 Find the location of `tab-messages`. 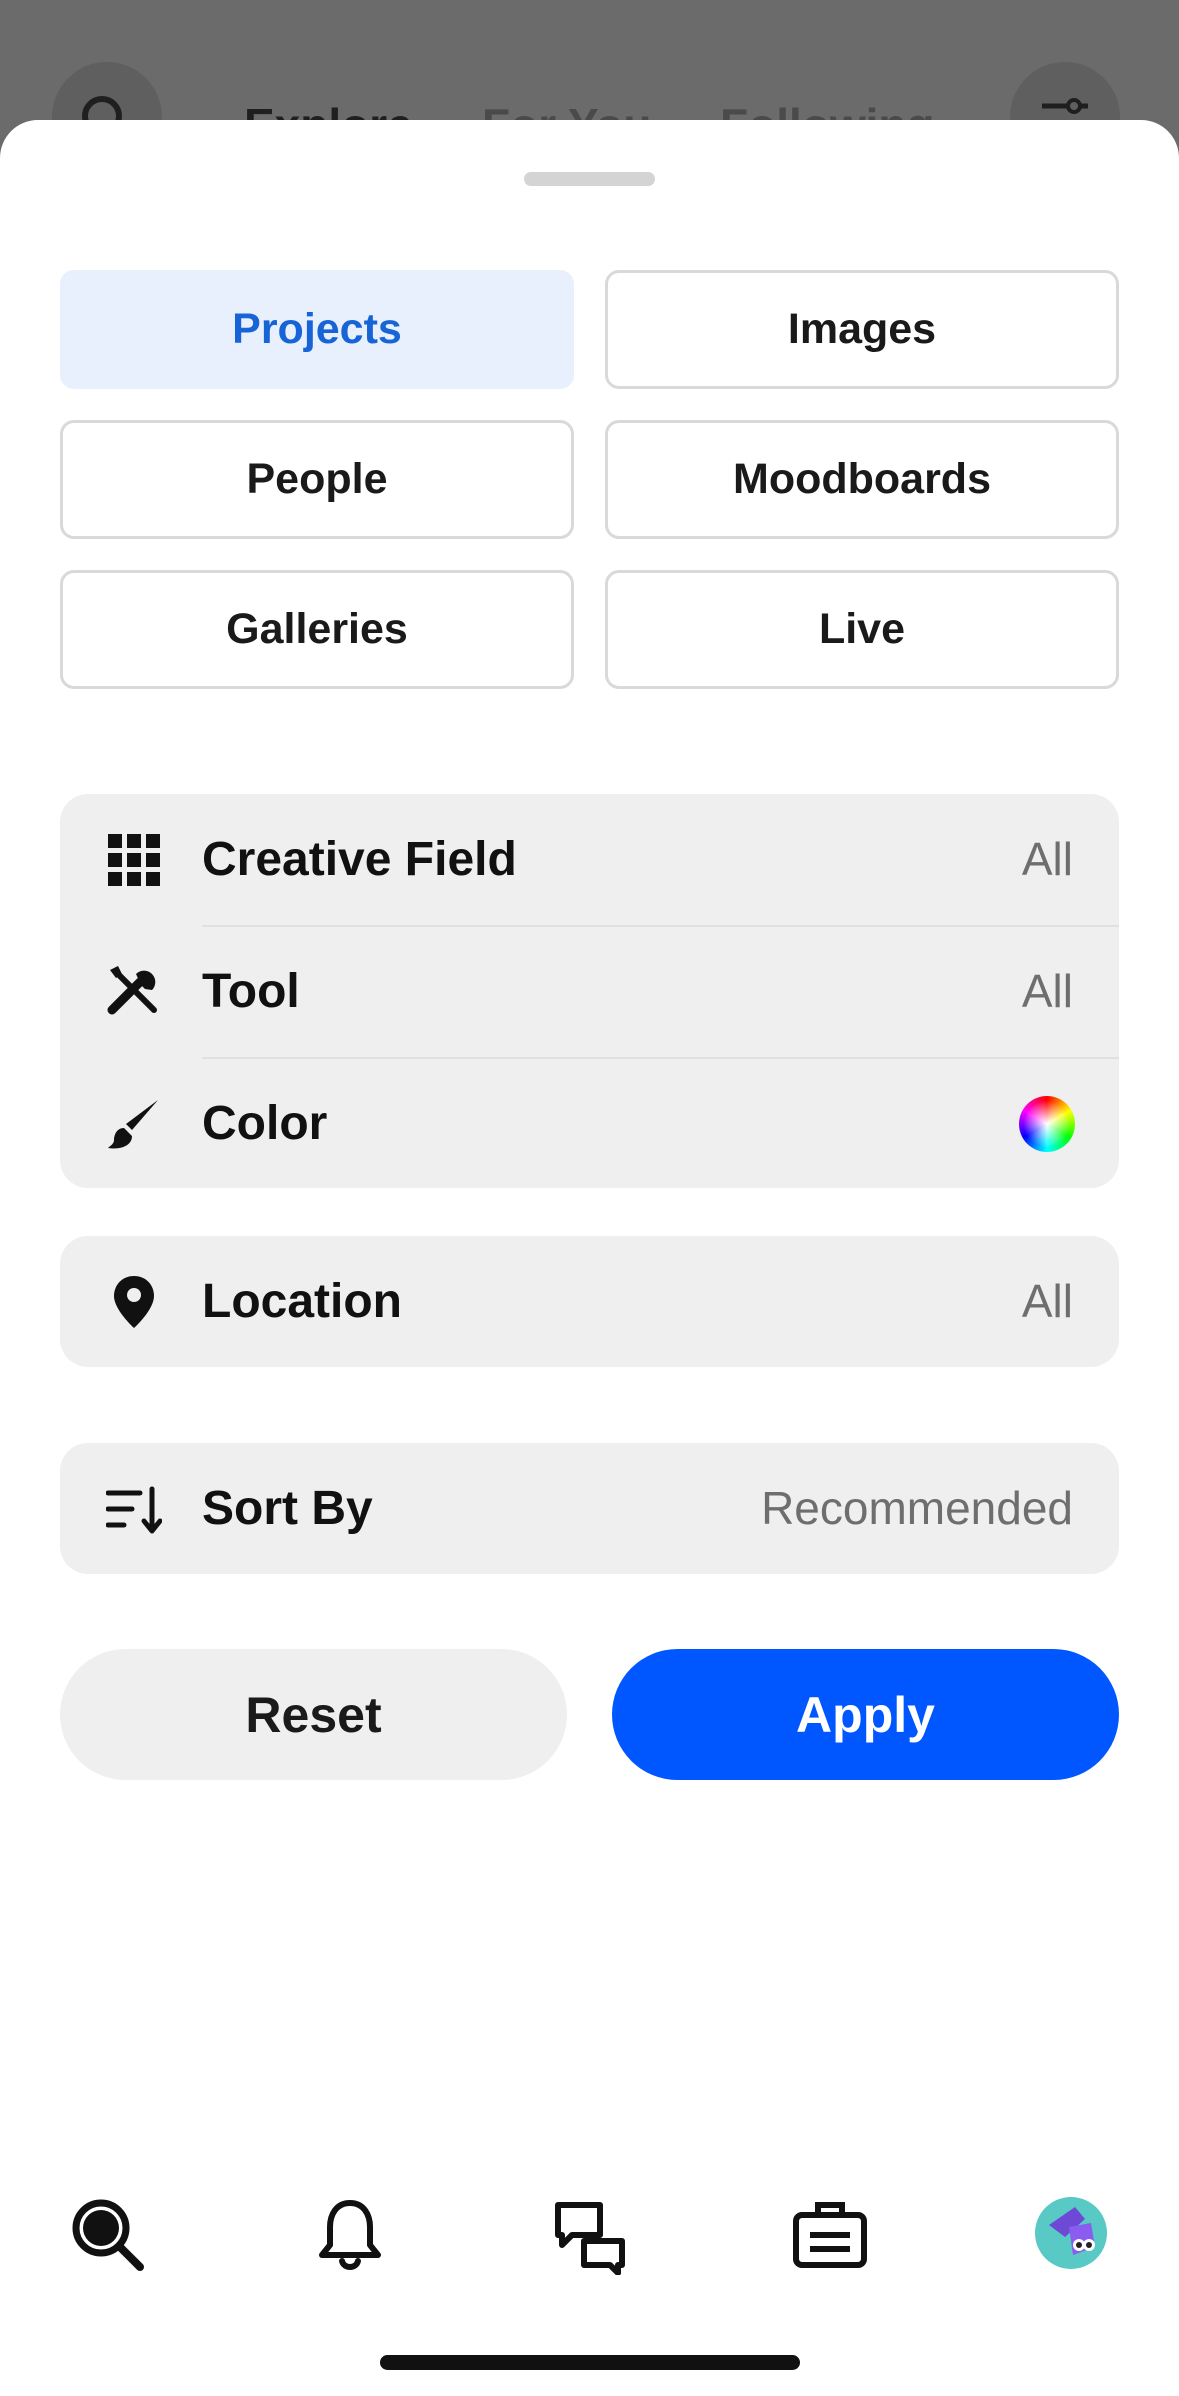

tab-messages is located at coordinates (590, 2235).